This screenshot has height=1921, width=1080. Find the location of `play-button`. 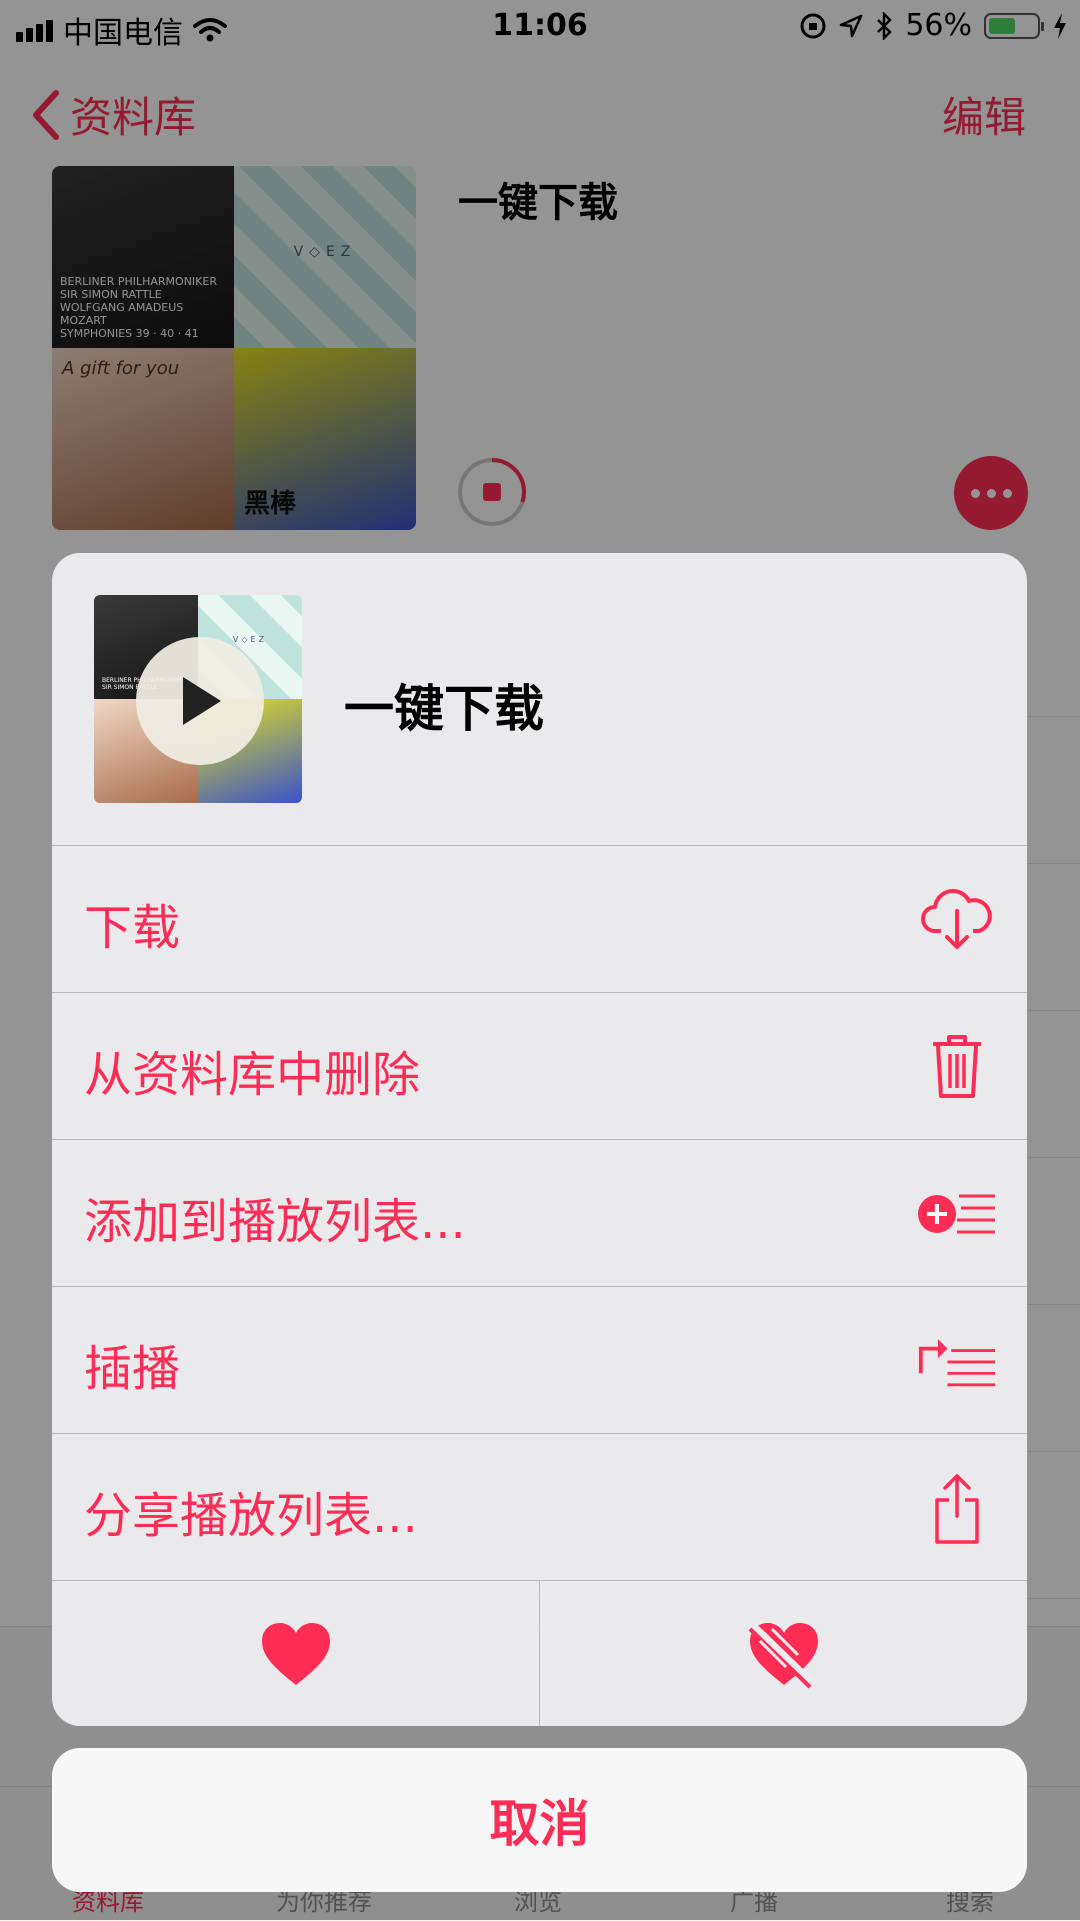

play-button is located at coordinates (200, 701).